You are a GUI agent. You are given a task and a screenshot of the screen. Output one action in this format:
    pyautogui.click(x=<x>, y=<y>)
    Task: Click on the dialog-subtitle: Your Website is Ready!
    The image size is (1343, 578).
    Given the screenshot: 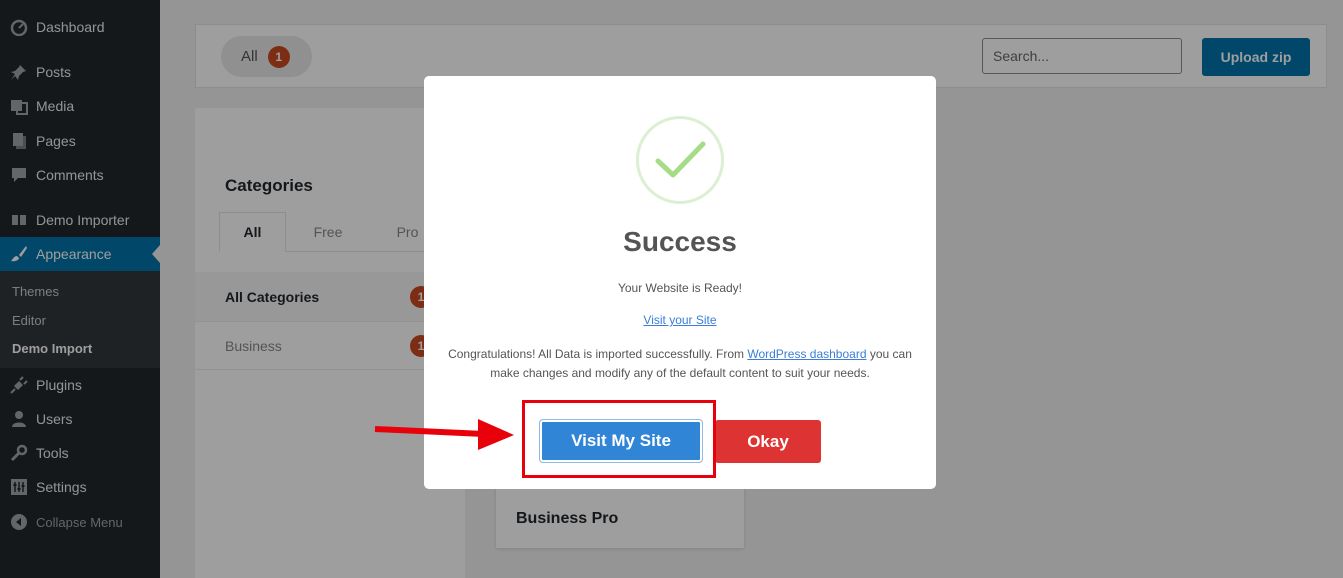 What is the action you would take?
    pyautogui.click(x=680, y=288)
    